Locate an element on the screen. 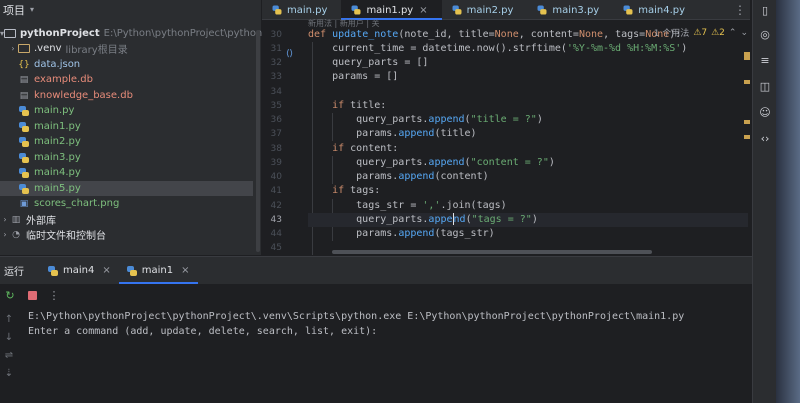  tab-main1-py: main1.py × is located at coordinates (391, 10).